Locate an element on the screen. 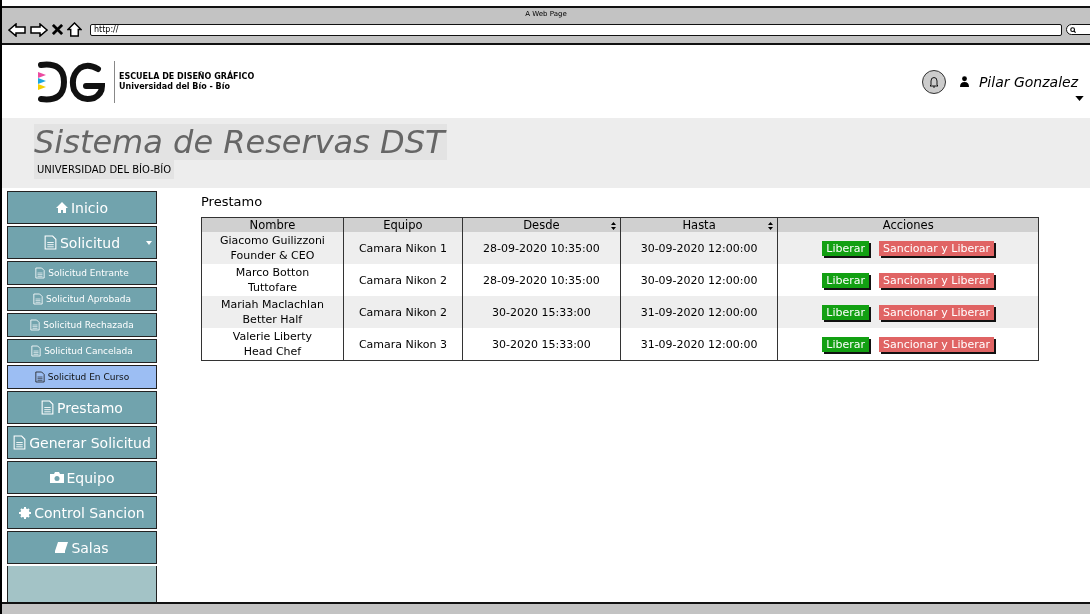  column-header: Hasta is located at coordinates (699, 224).